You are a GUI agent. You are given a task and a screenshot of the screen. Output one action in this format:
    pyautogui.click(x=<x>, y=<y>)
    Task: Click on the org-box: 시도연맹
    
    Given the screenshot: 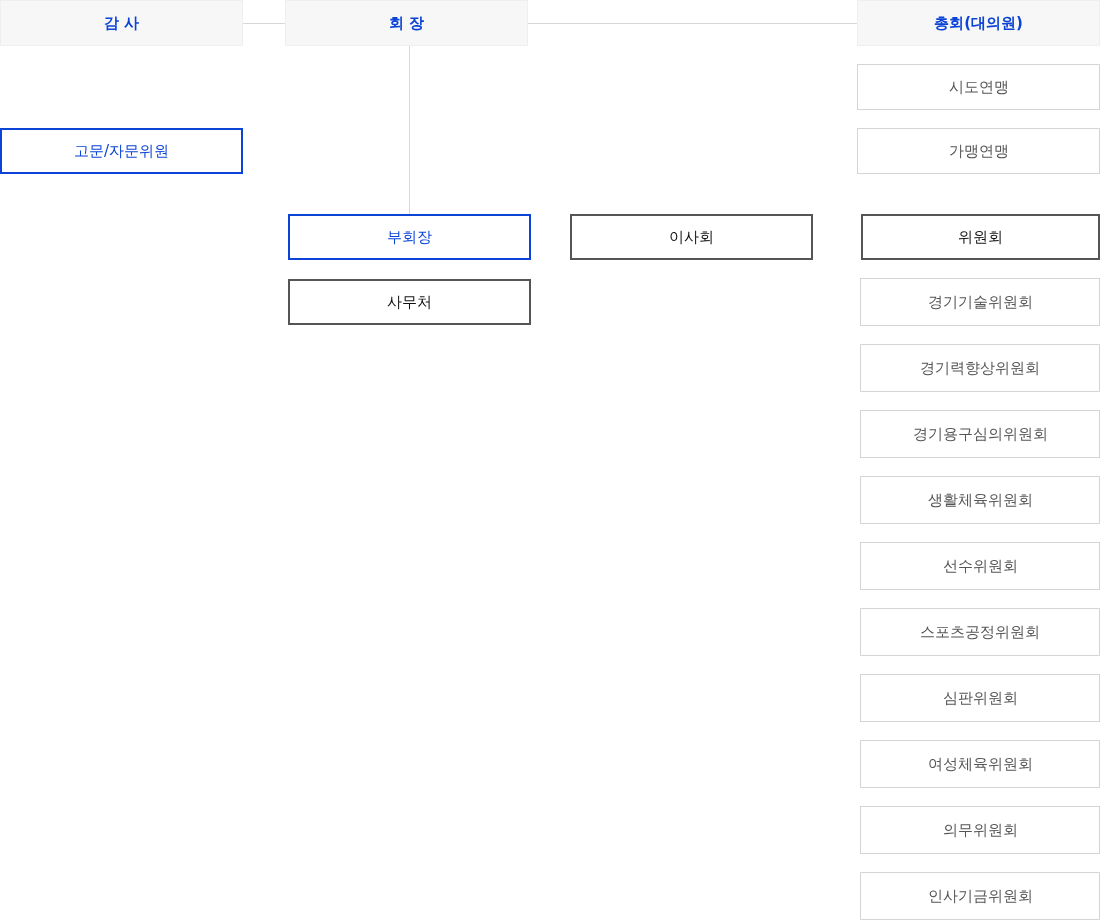 What is the action you would take?
    pyautogui.click(x=978, y=87)
    